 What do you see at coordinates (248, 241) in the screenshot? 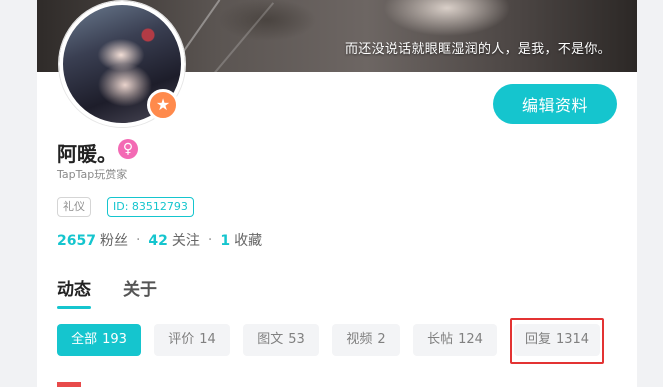
I see `favorites-label: 收藏` at bounding box center [248, 241].